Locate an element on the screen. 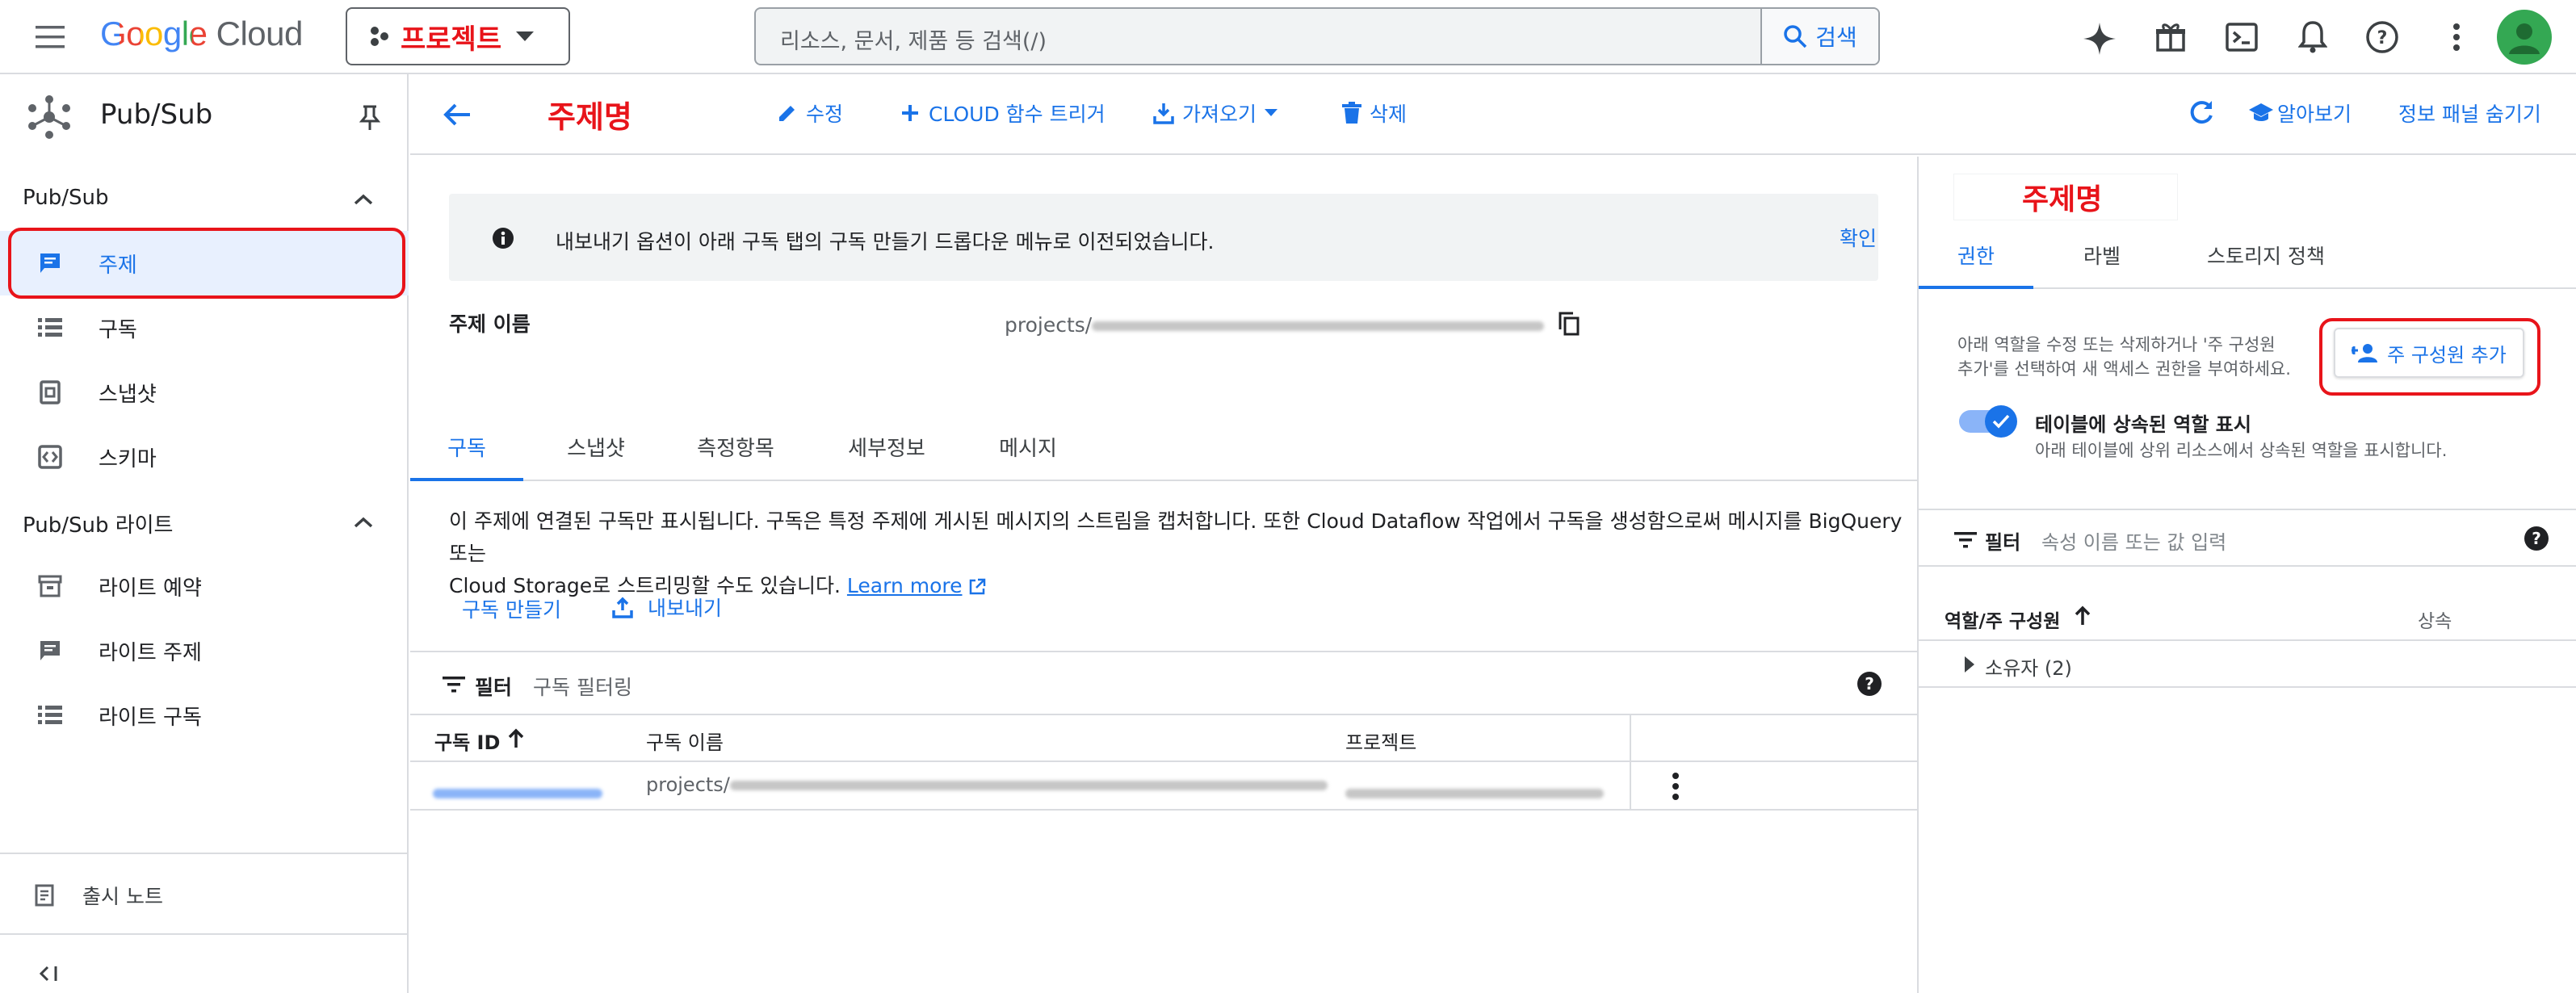  filter-icon is located at coordinates (454, 684).